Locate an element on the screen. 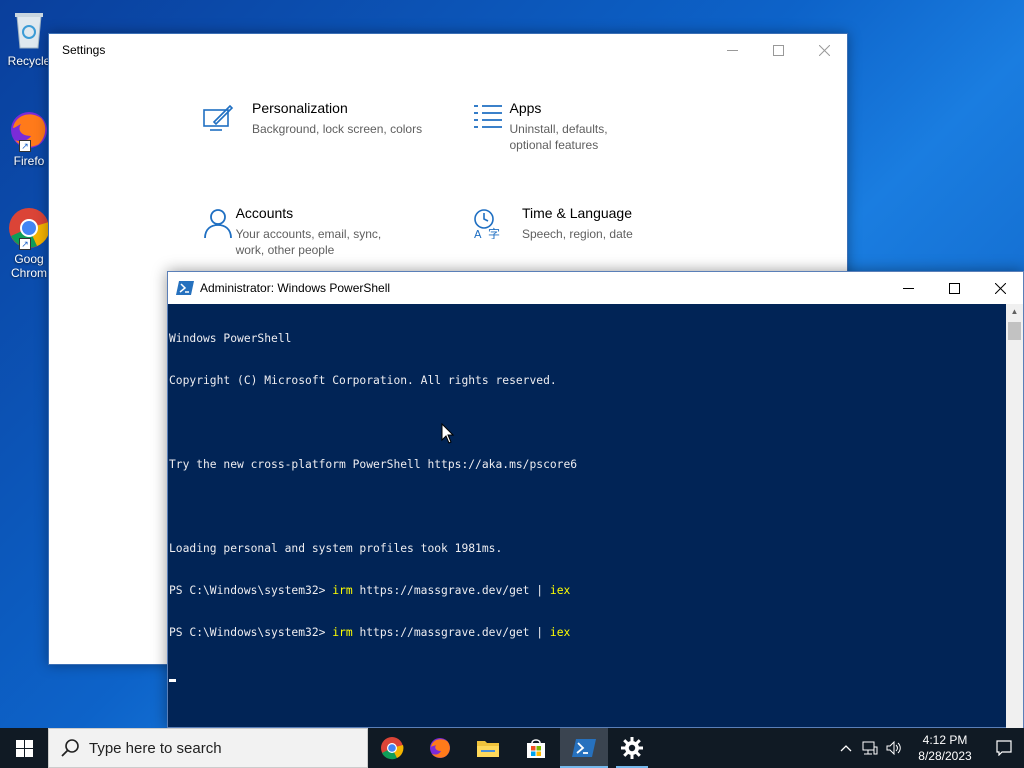 This screenshot has width=1024, height=768. network-button is located at coordinates (870, 748).